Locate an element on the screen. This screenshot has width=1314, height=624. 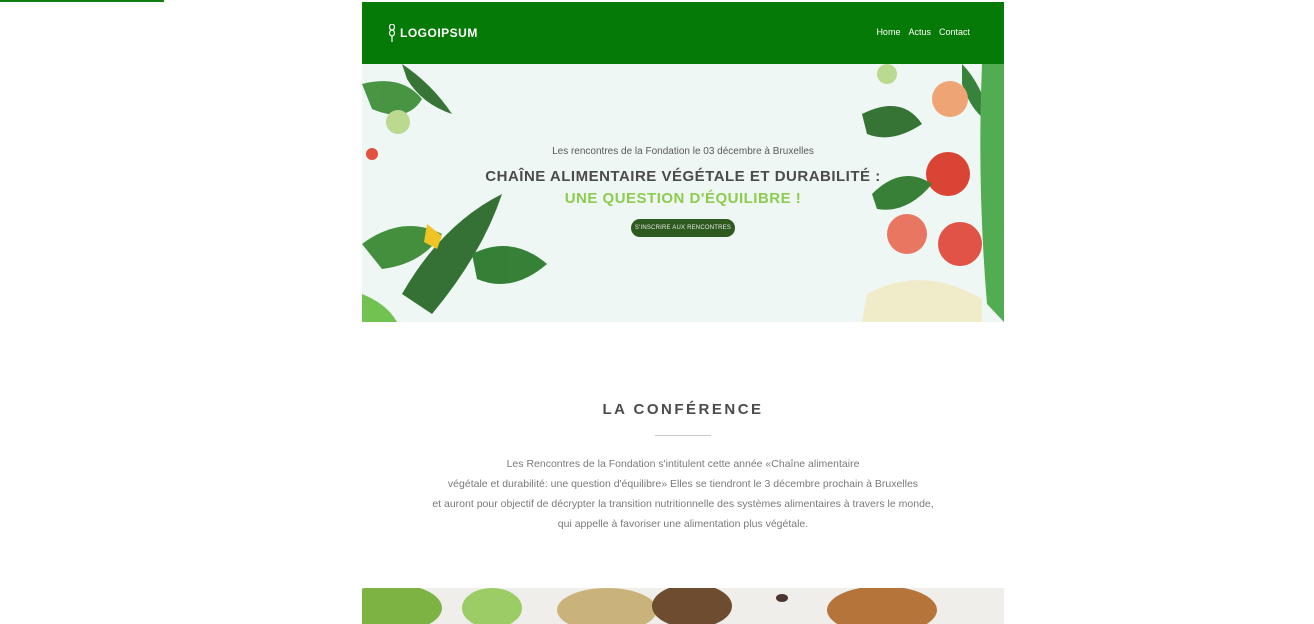
wheat-icon is located at coordinates (392, 33).